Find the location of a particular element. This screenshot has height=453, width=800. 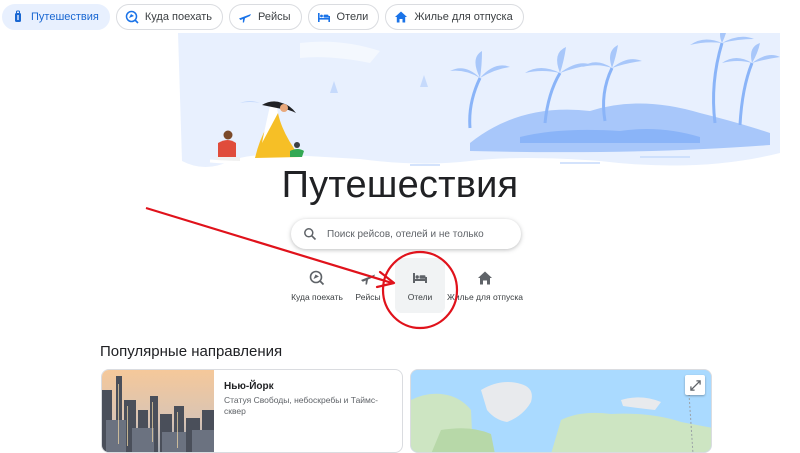

quick-explore-label: Куда поехать is located at coordinates (317, 297).